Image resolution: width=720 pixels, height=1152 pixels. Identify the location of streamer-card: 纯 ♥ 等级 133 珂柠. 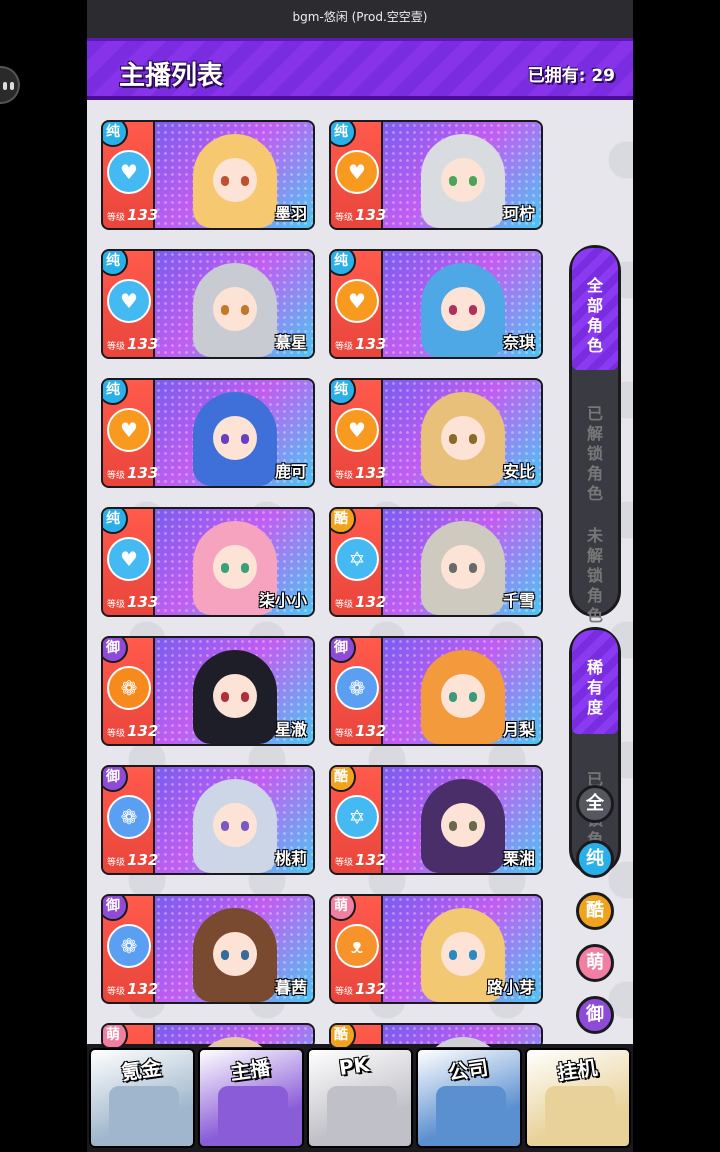
(436, 175).